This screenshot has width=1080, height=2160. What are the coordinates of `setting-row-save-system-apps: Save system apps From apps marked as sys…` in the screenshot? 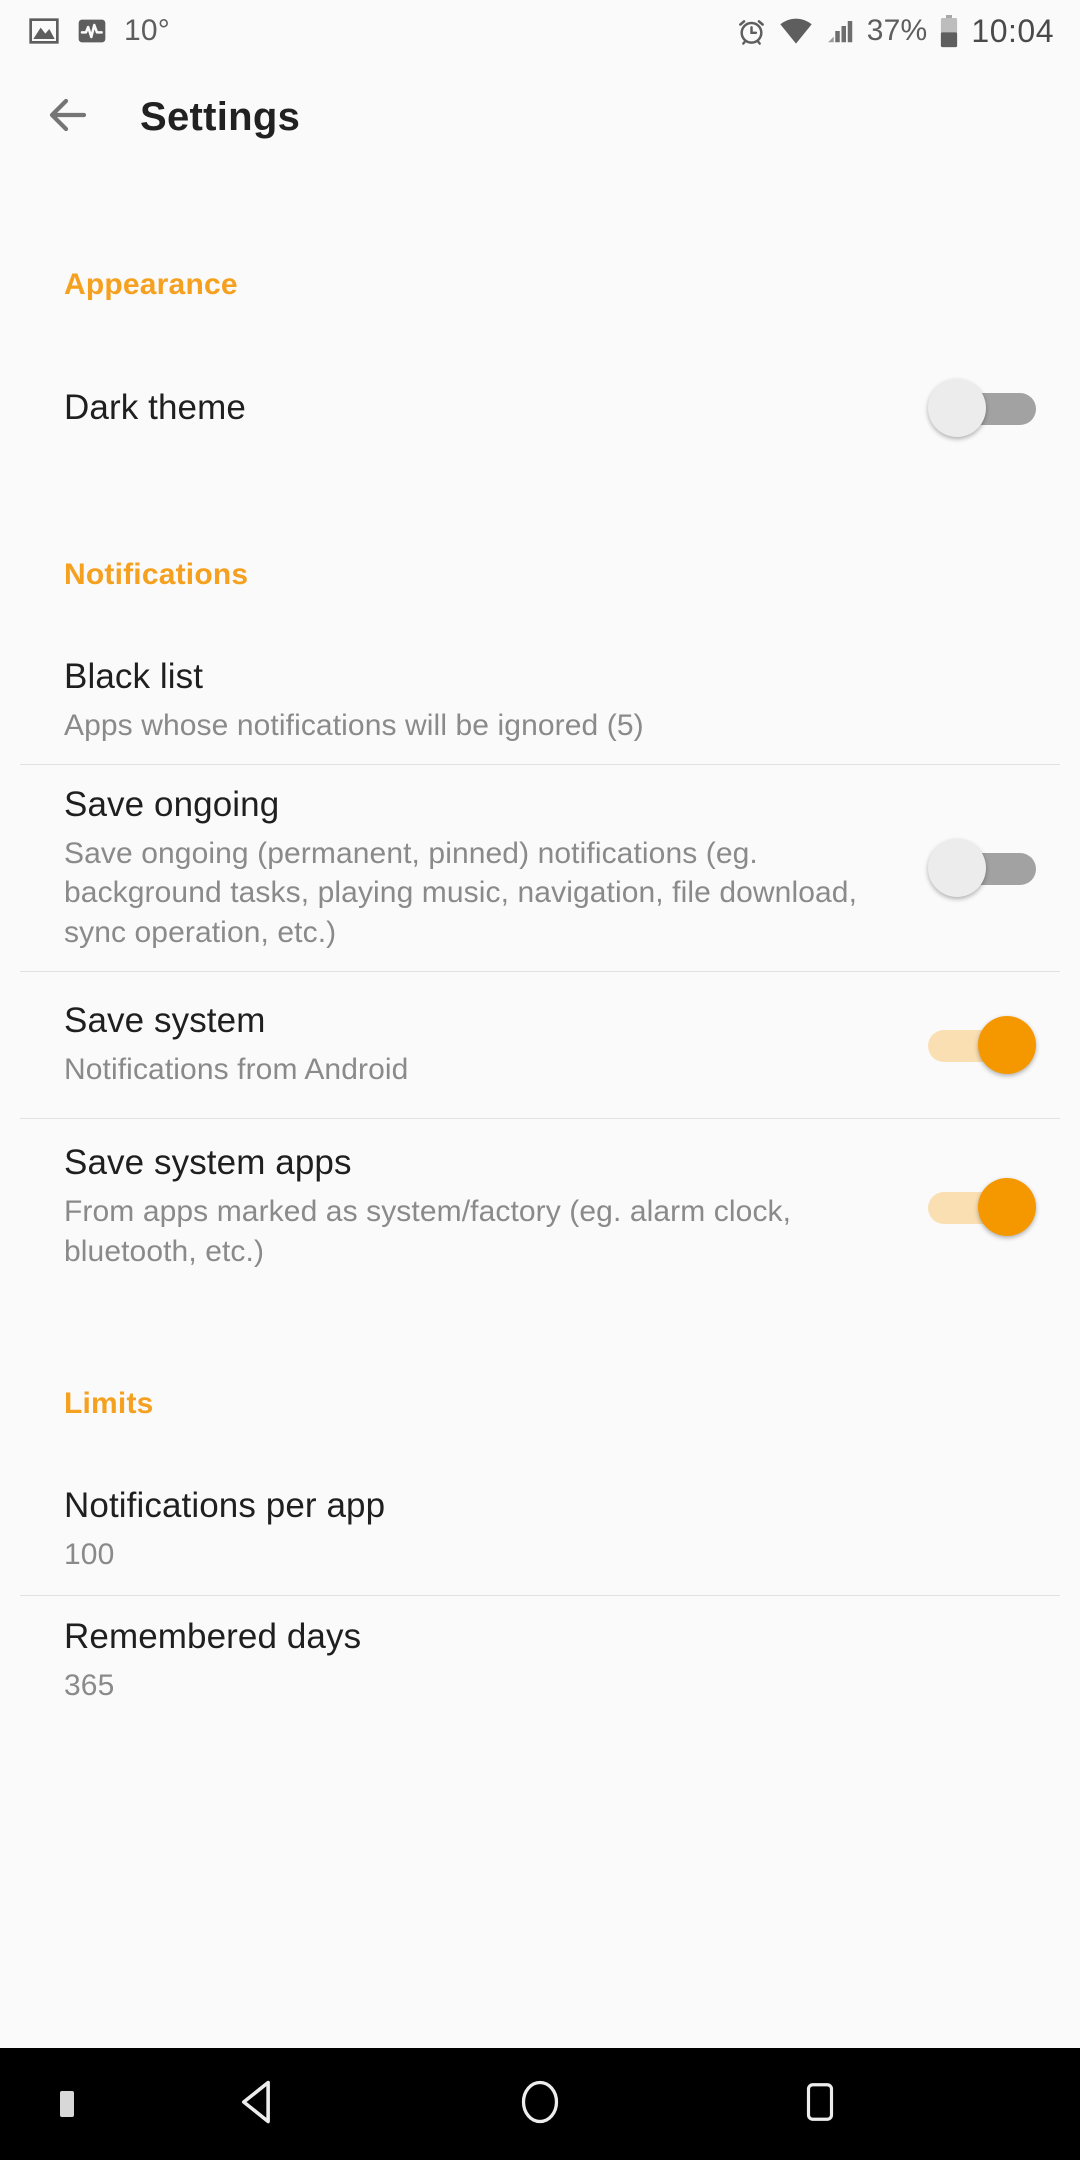 It's located at (540, 1207).